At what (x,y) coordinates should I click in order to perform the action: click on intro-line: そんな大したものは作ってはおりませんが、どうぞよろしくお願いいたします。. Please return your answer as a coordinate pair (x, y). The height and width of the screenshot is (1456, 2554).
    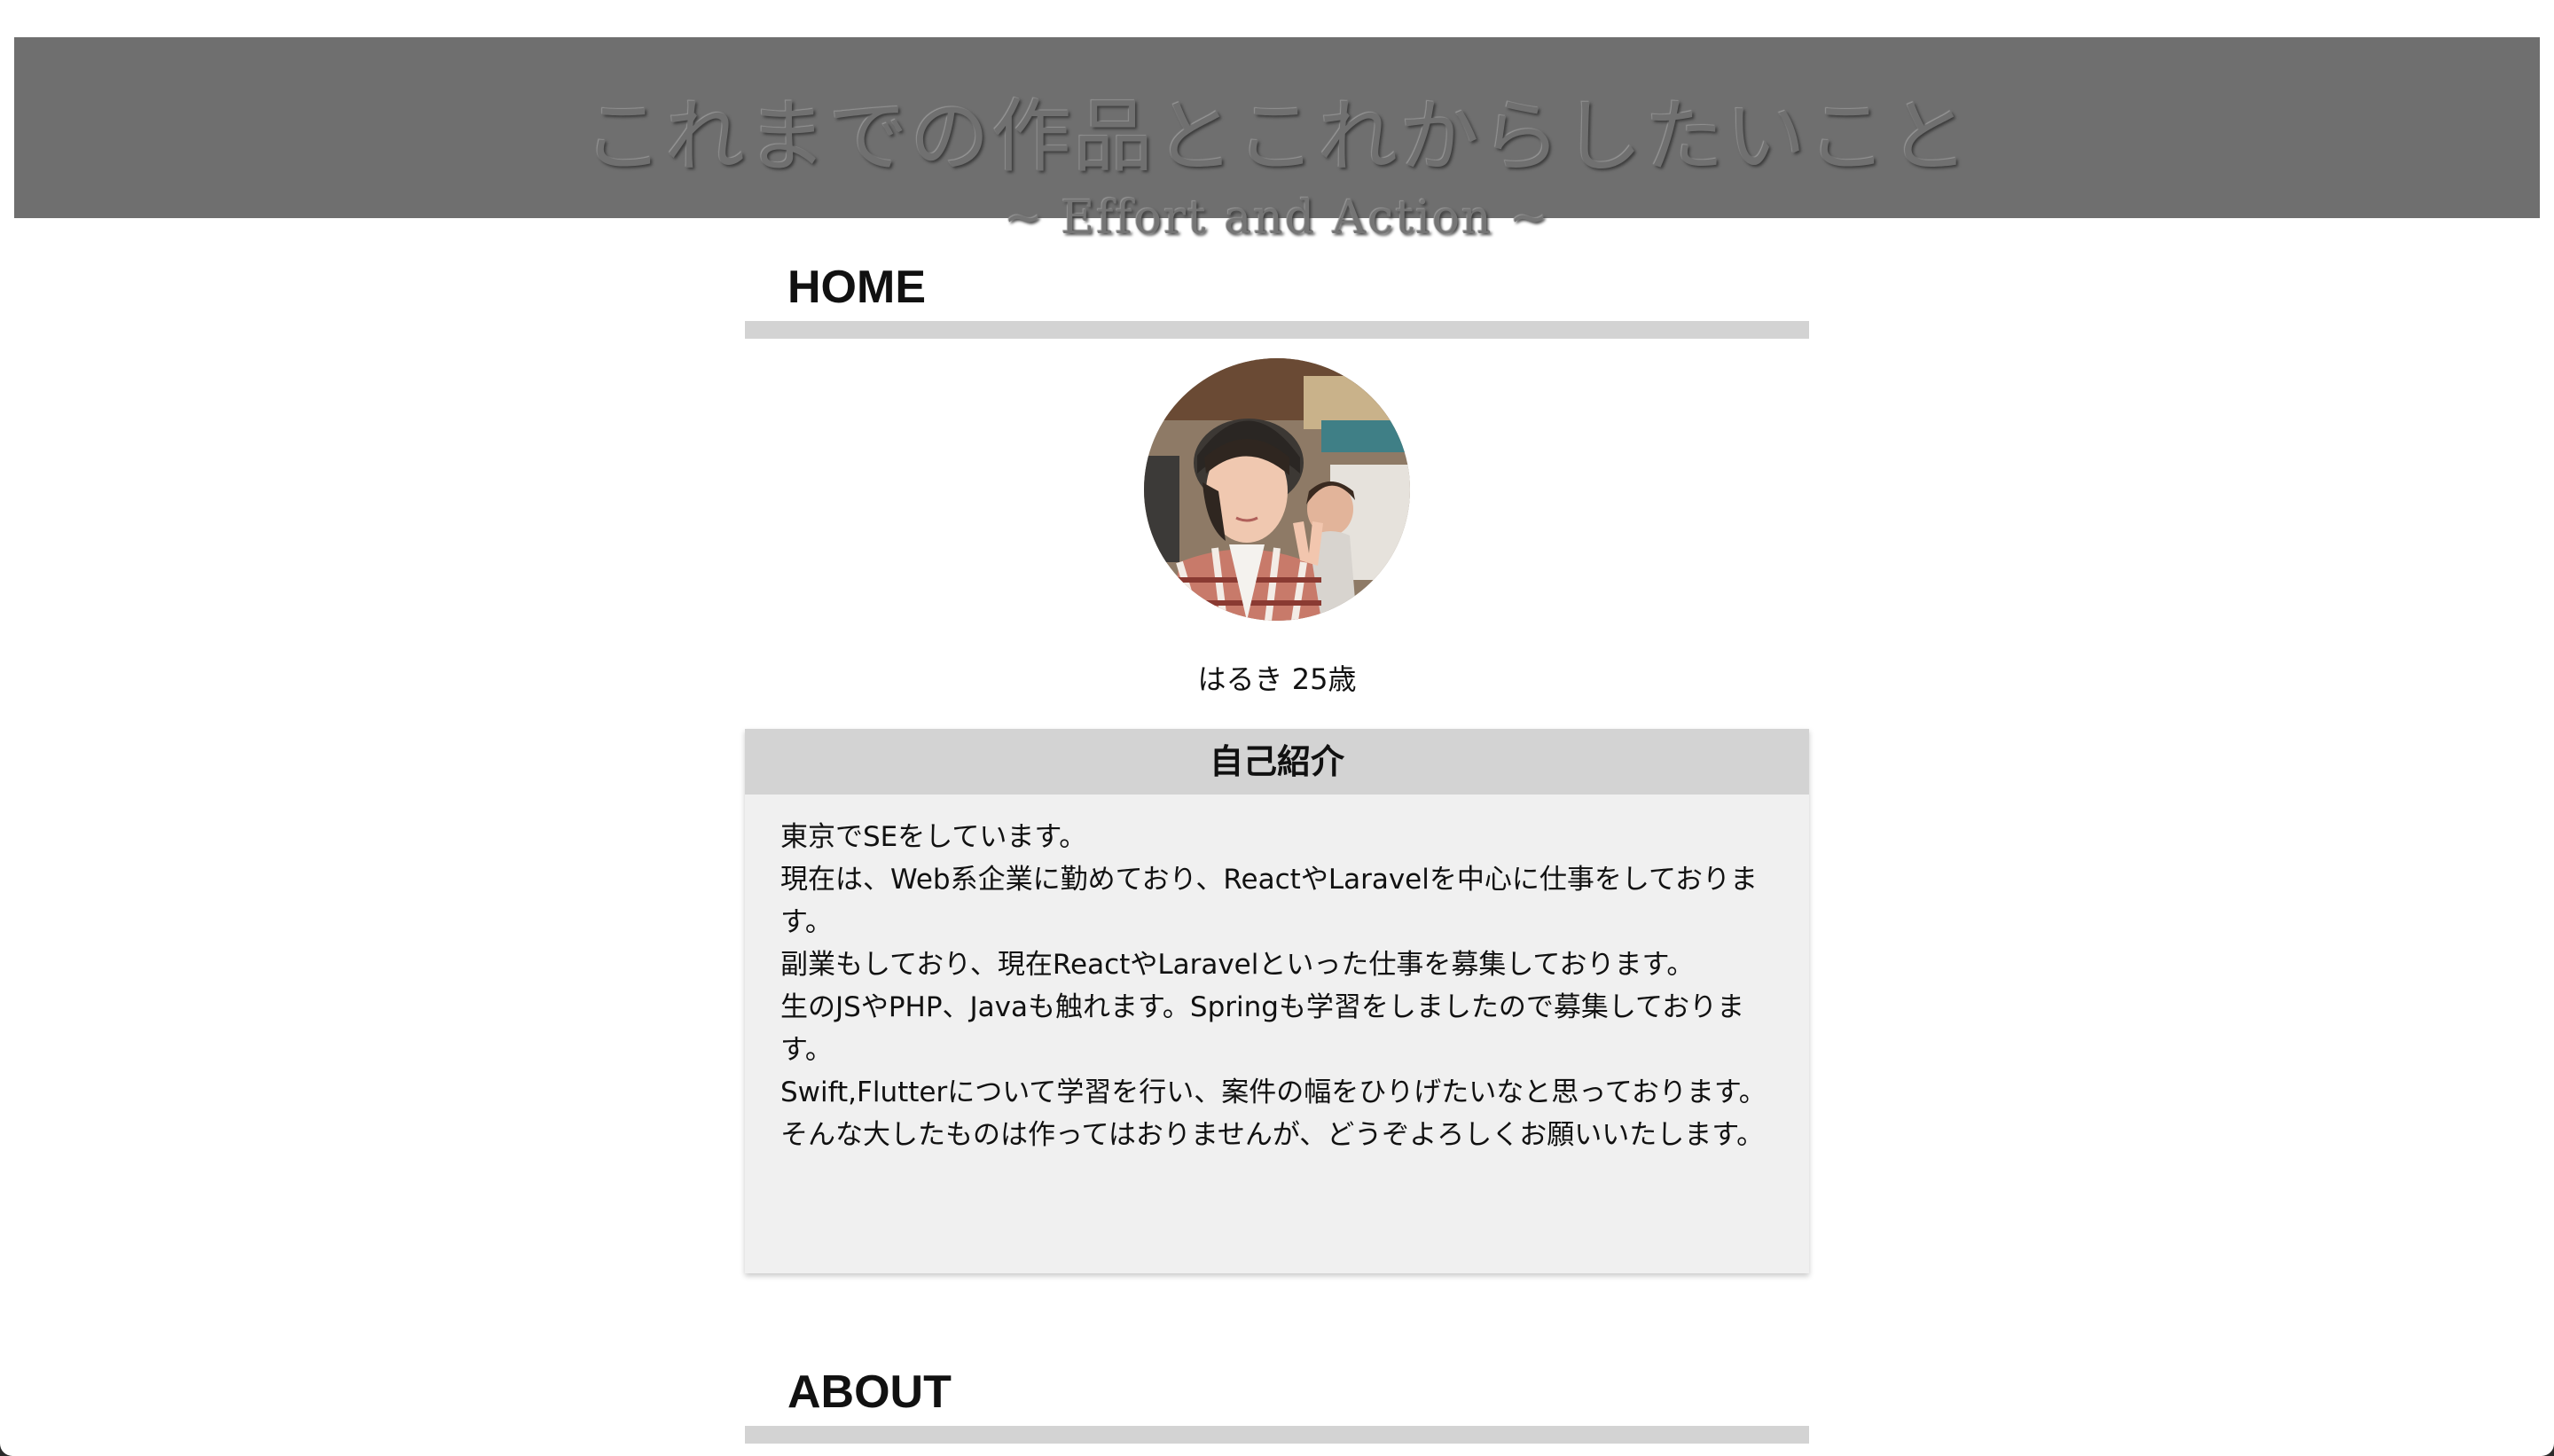
    Looking at the image, I should click on (1272, 1135).